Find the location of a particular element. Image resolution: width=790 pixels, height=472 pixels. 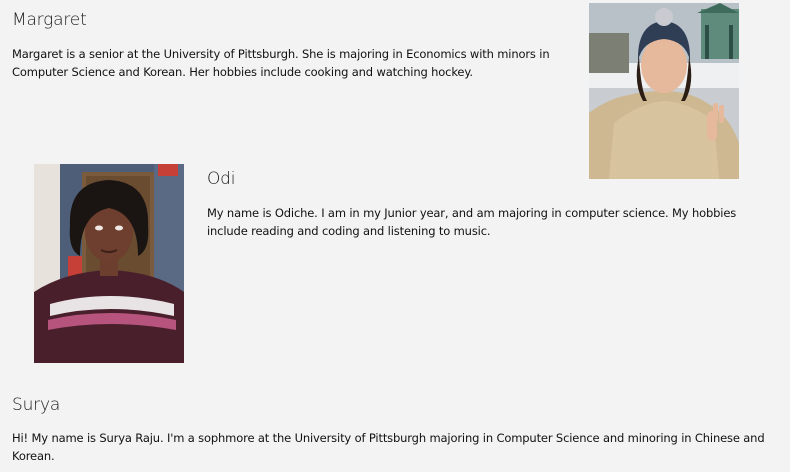

profile-name-margaret: Margaret is located at coordinates (49, 20).